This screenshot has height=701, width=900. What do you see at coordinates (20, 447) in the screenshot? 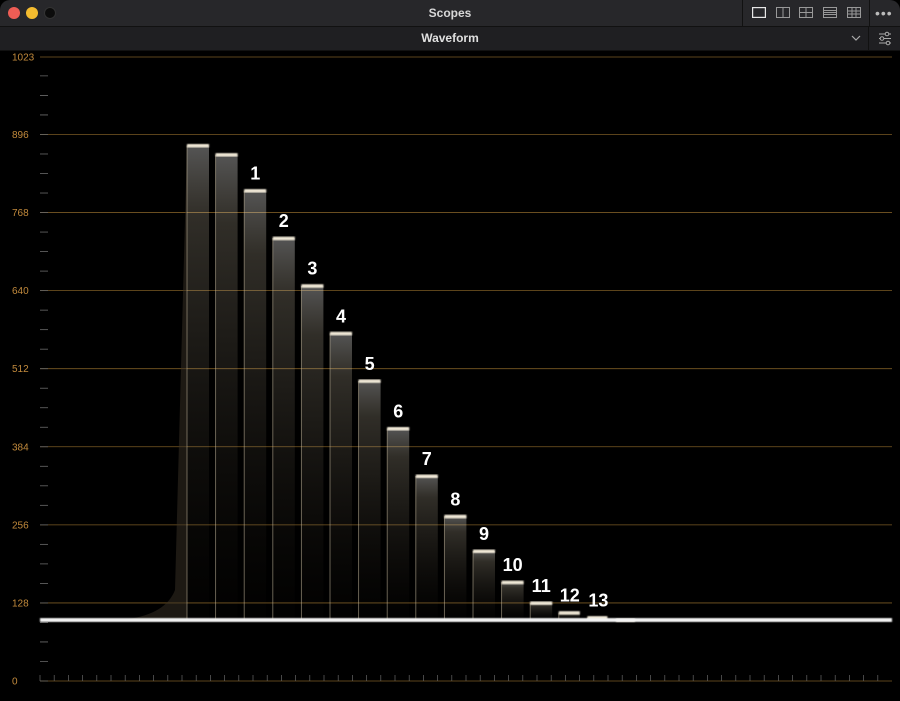
I see `axis-label: 384` at bounding box center [20, 447].